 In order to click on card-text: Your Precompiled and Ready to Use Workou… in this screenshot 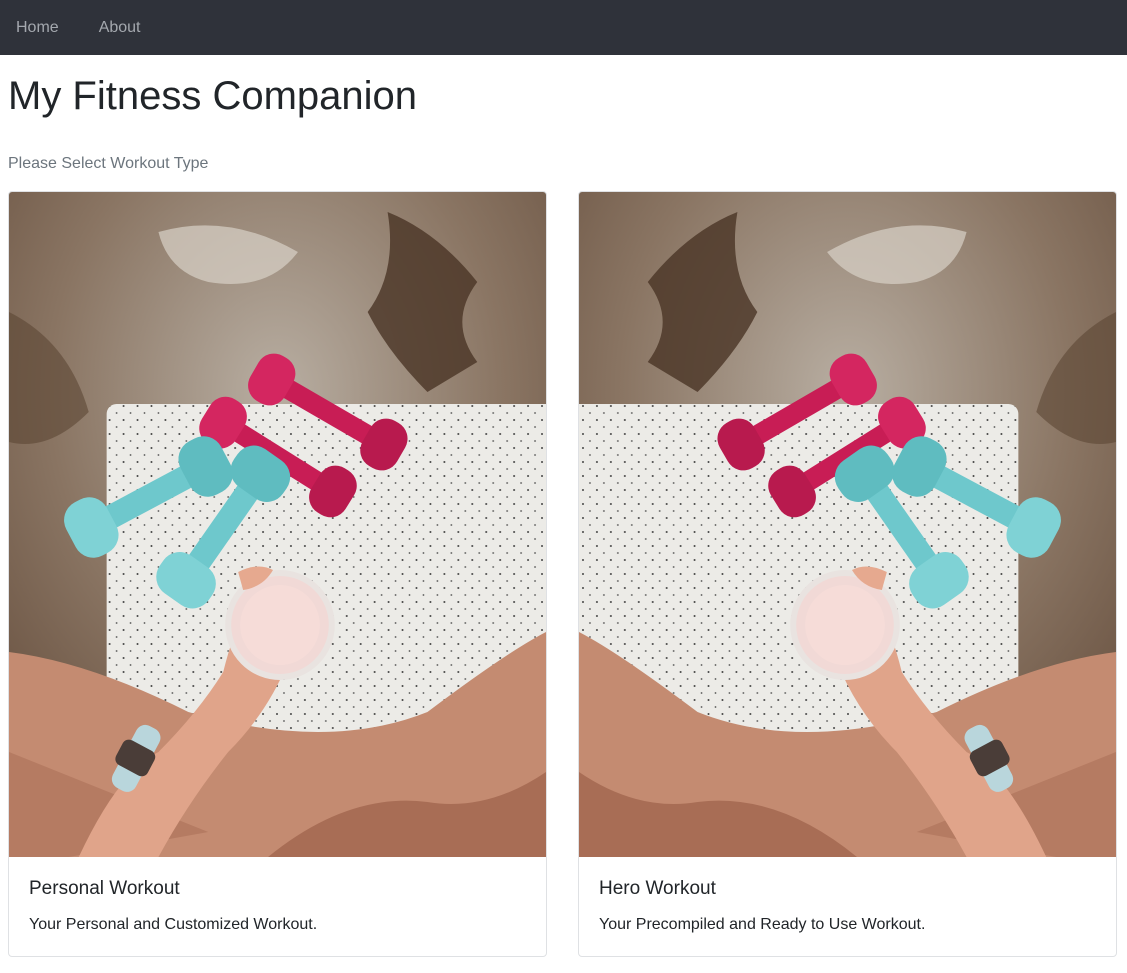, I will do `click(762, 924)`.